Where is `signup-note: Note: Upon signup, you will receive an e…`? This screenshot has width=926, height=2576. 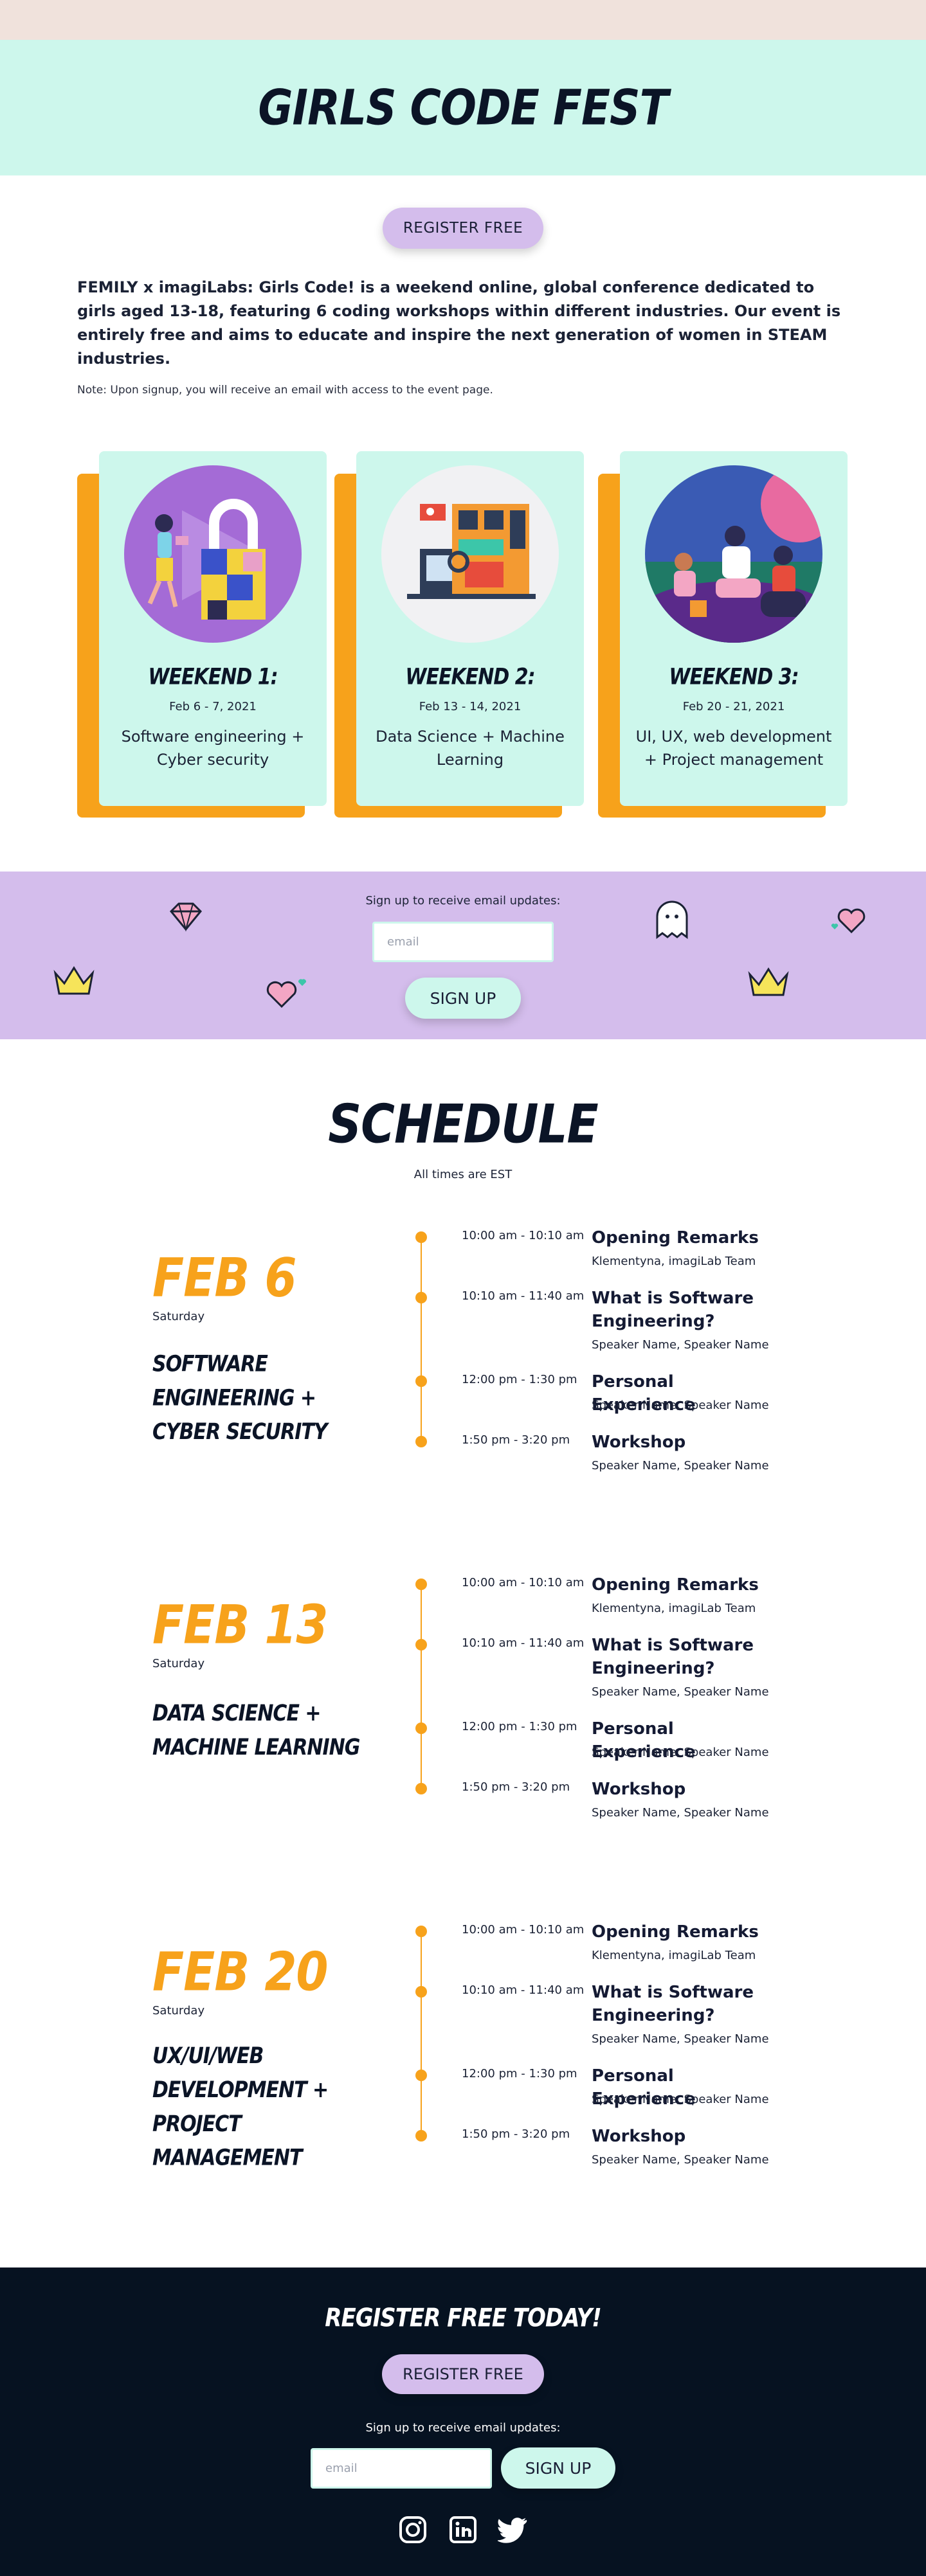
signup-note: Note: Upon signup, you will receive an e… is located at coordinates (285, 390).